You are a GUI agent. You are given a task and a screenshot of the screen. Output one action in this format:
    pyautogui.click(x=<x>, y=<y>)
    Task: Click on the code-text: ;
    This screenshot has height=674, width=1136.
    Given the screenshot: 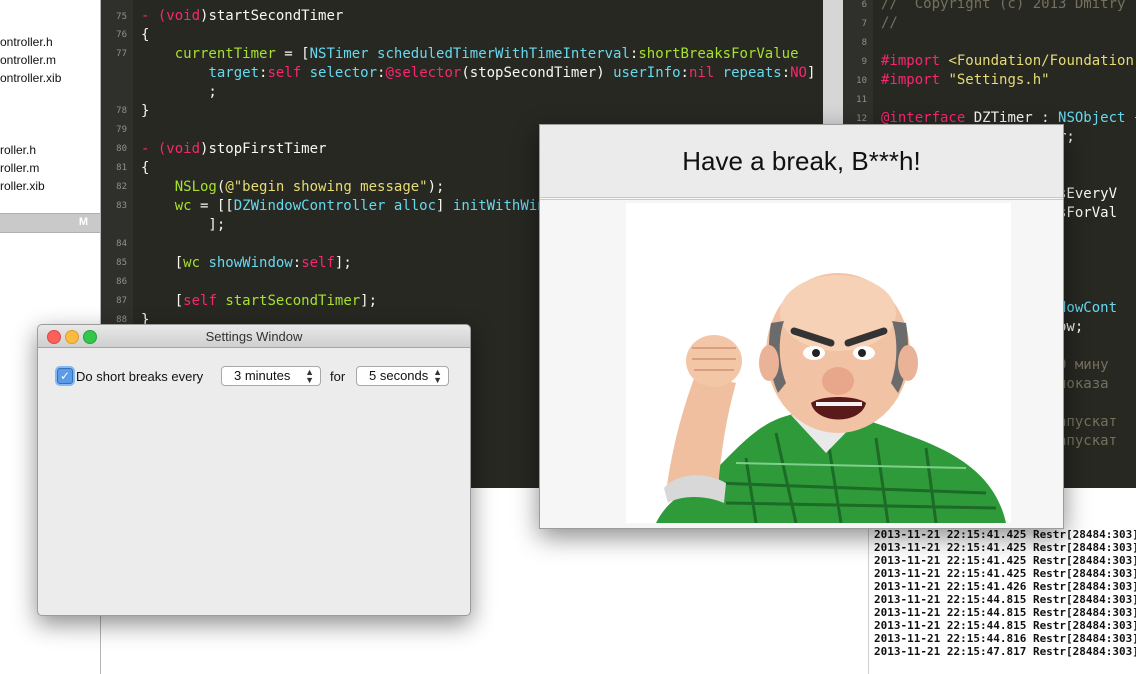 What is the action you would take?
    pyautogui.click(x=179, y=92)
    